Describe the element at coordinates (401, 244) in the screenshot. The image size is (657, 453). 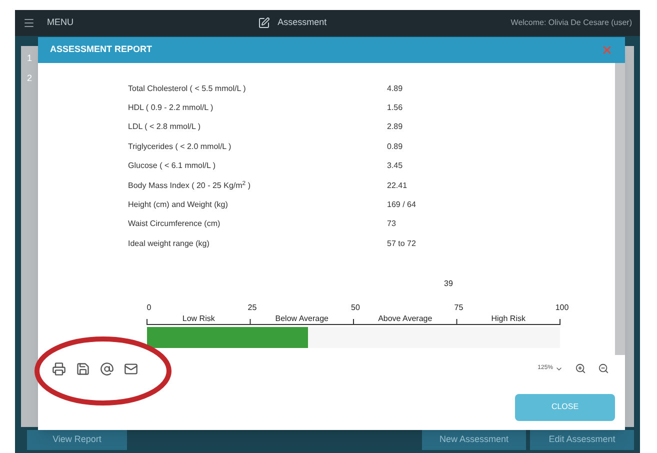
I see `result-value: 57 to 72` at that location.